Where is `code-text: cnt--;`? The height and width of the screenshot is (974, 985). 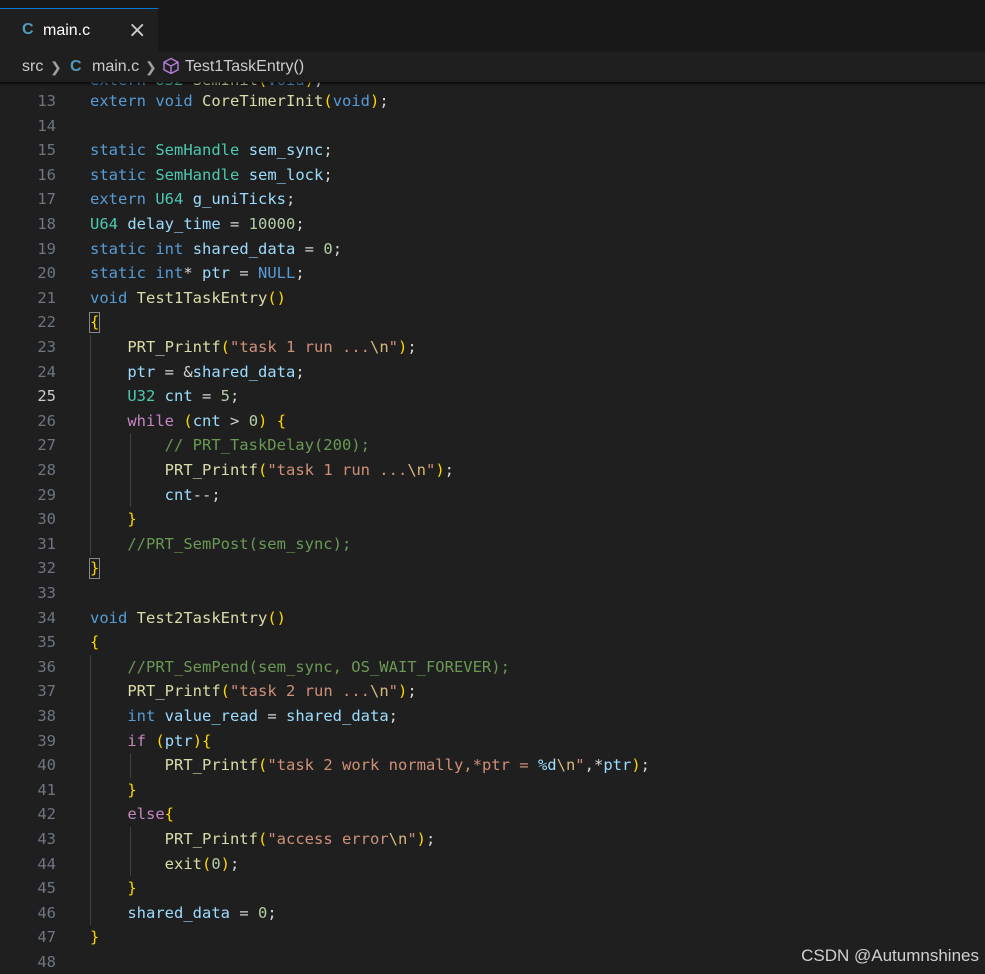
code-text: cnt--; is located at coordinates (192, 494).